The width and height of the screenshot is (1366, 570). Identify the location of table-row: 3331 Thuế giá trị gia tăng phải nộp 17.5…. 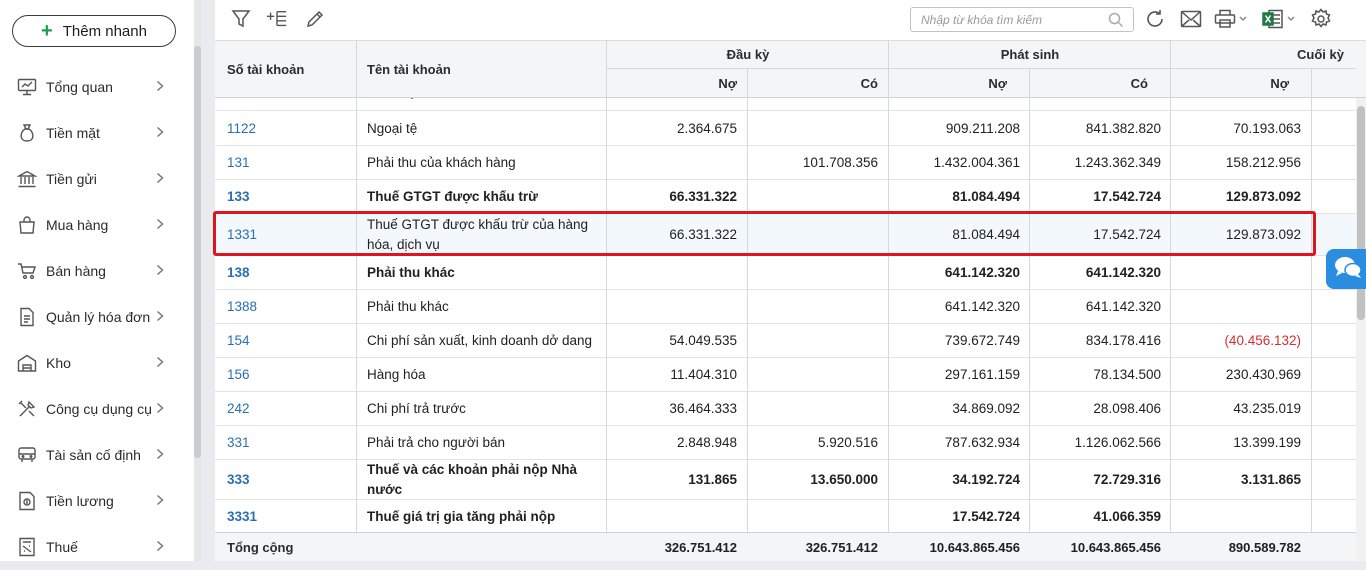
(785, 516).